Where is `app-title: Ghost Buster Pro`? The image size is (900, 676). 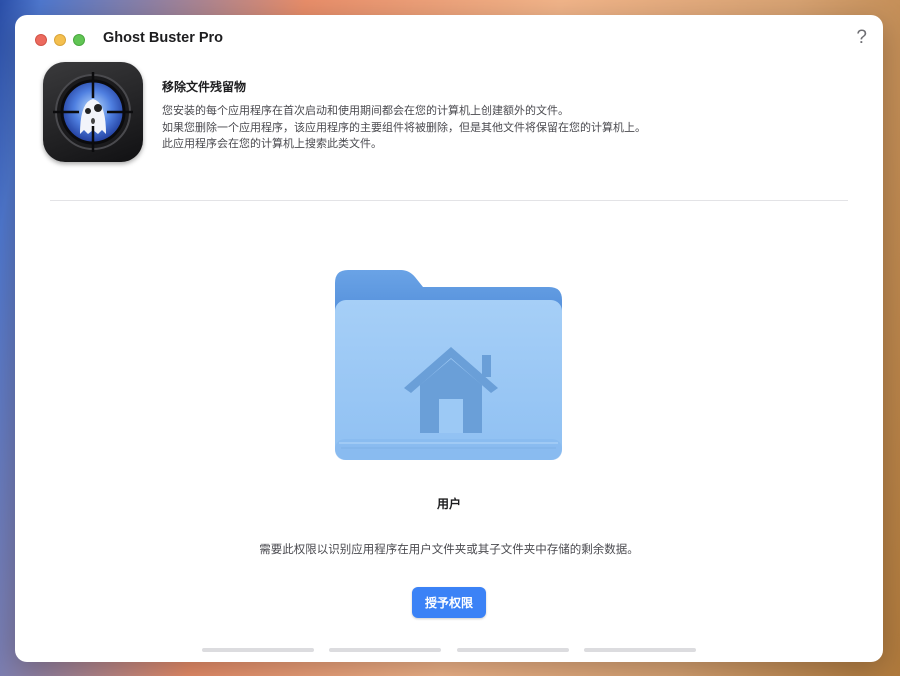 app-title: Ghost Buster Pro is located at coordinates (163, 38).